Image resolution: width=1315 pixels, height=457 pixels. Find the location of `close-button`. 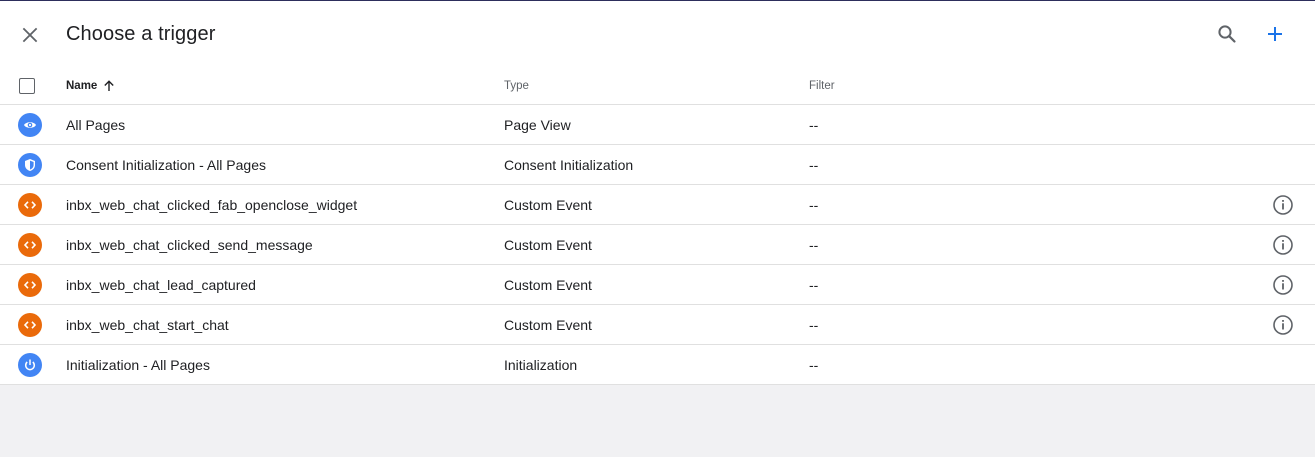

close-button is located at coordinates (30, 35).